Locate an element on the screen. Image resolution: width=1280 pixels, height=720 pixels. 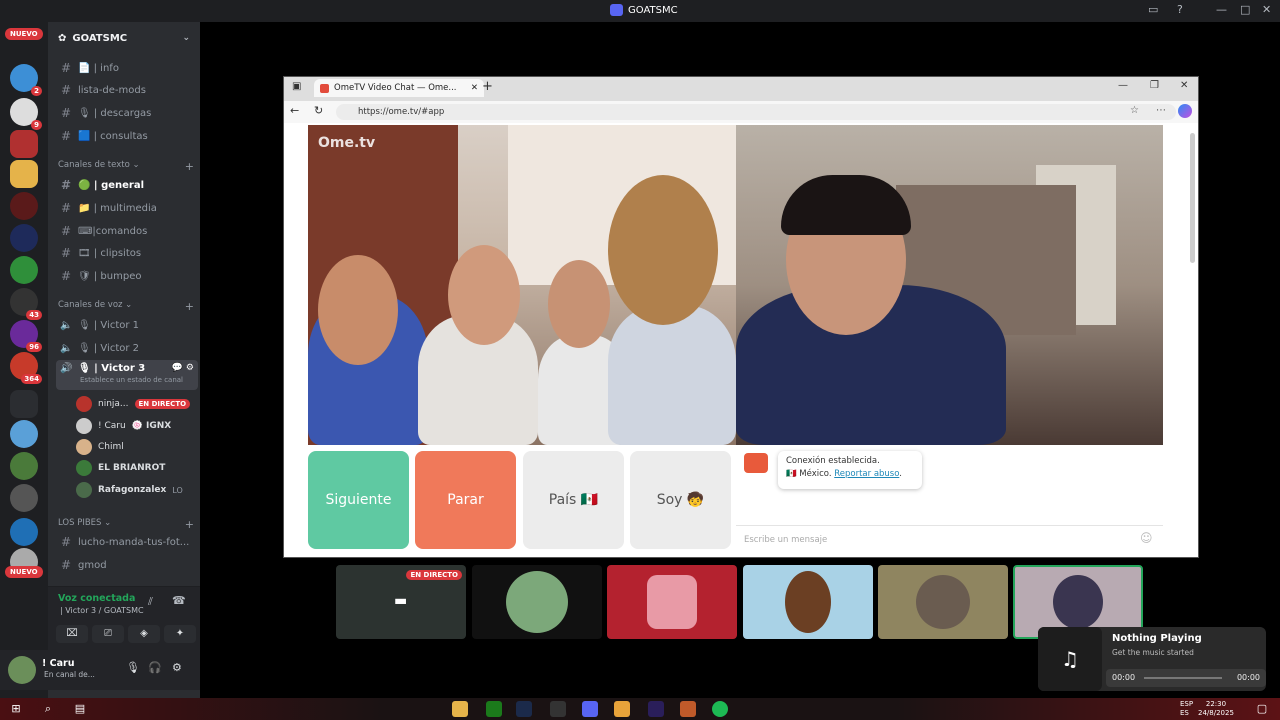
gear-icon: ⚙ is located at coordinates (177, 667).